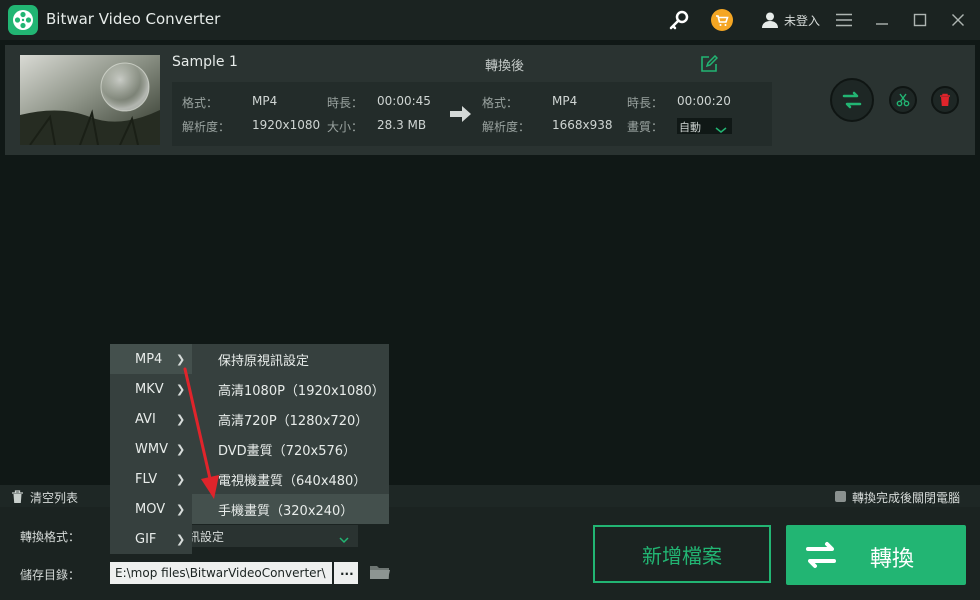  What do you see at coordinates (892, 559) in the screenshot?
I see `convert-label: 轉換` at bounding box center [892, 559].